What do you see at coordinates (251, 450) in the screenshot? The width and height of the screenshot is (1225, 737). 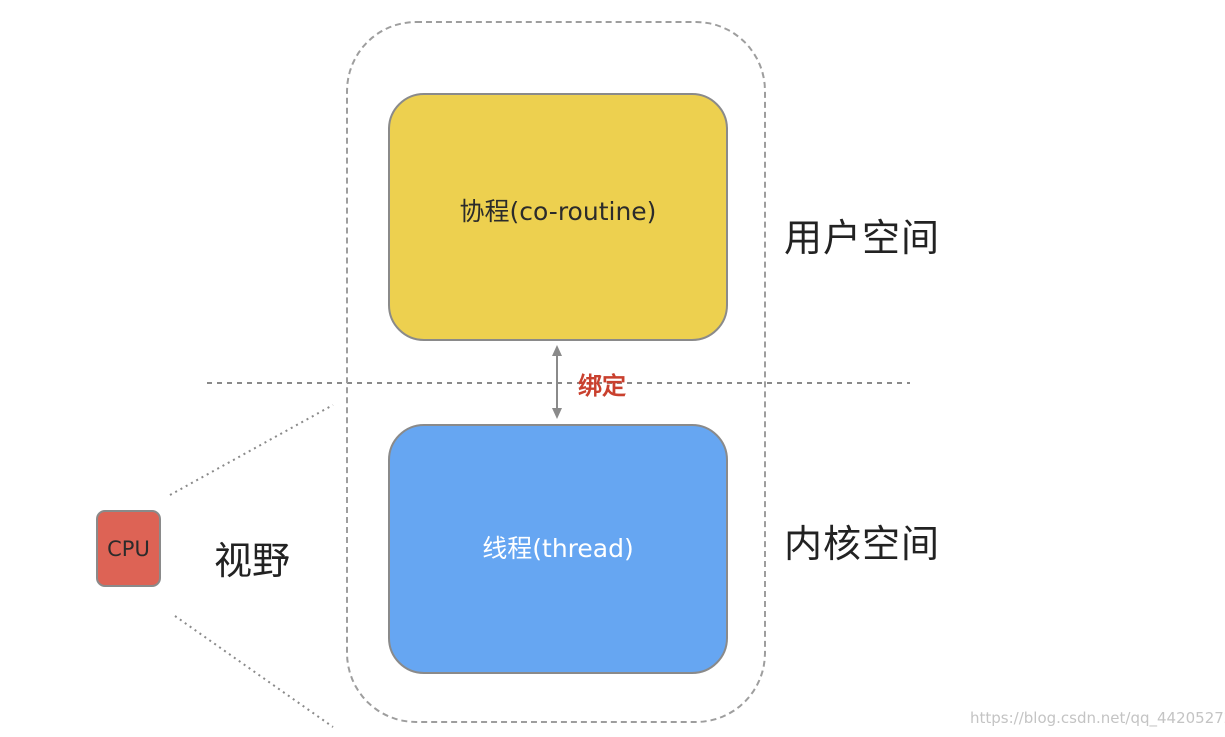 I see `view-upper-line` at bounding box center [251, 450].